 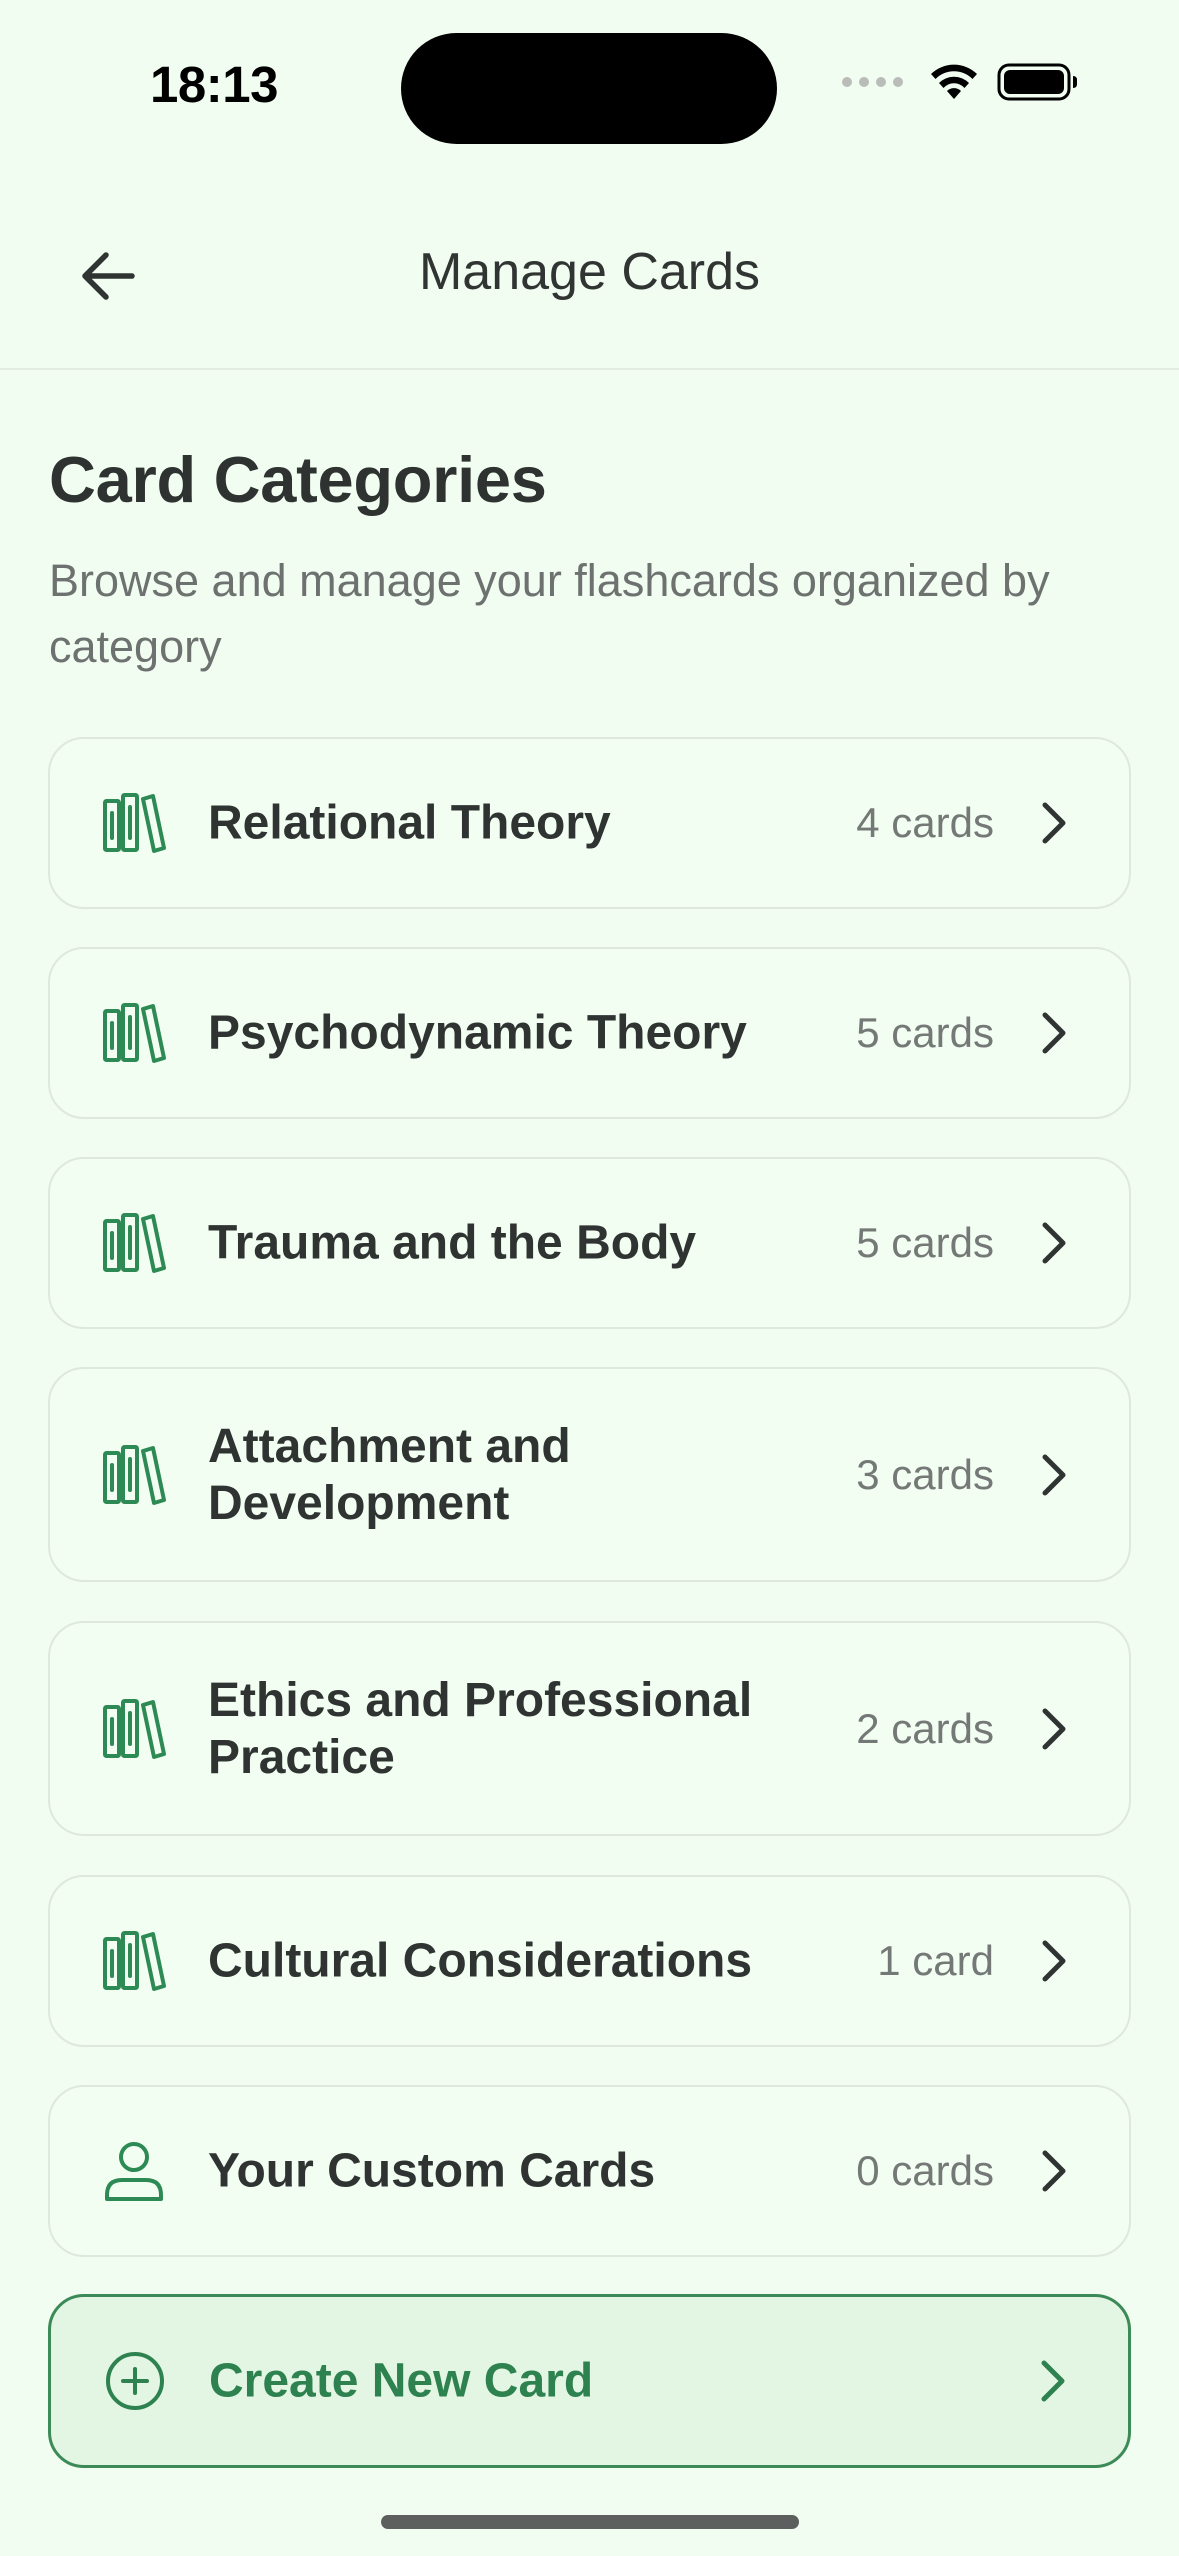 I want to click on signal-dots-icon, so click(x=872, y=82).